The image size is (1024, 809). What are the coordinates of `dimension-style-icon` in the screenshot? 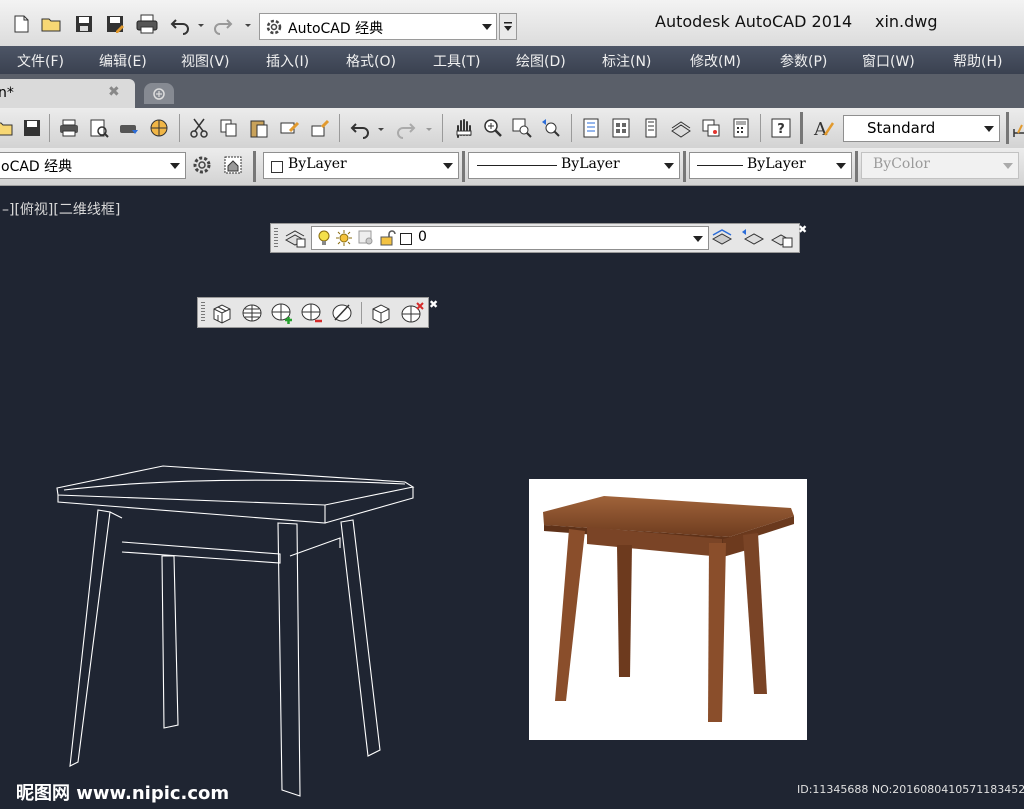 It's located at (1018, 128).